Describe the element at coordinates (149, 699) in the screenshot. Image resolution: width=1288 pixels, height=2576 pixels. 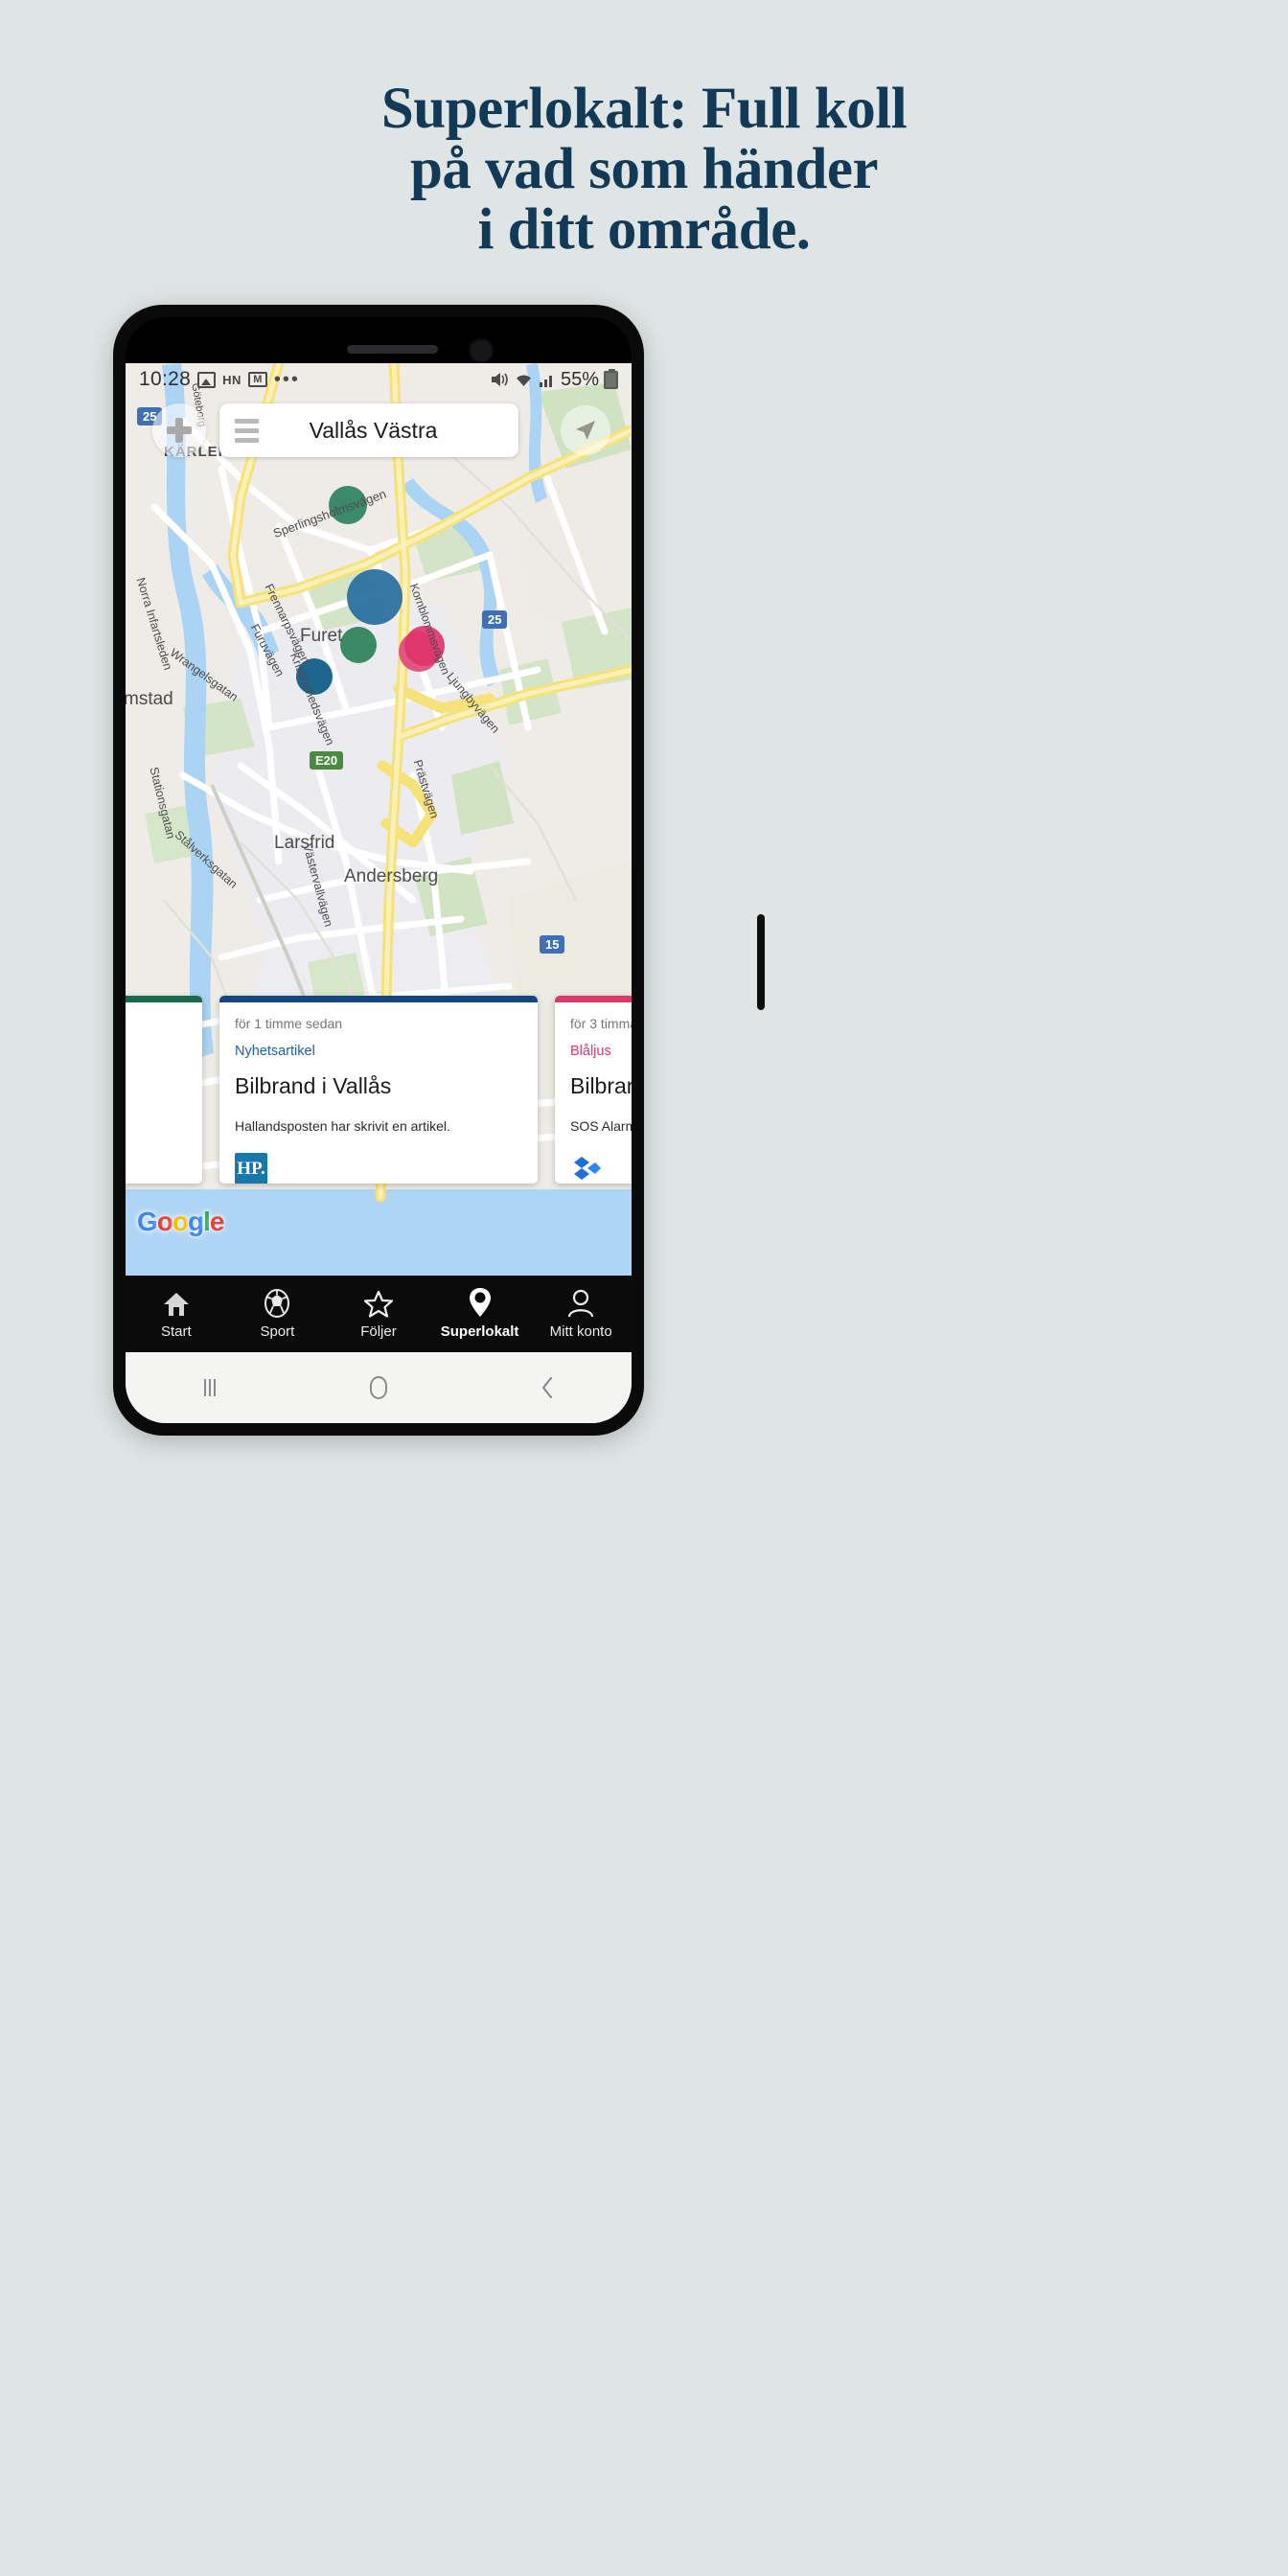
I see `map-label: mstad` at that location.